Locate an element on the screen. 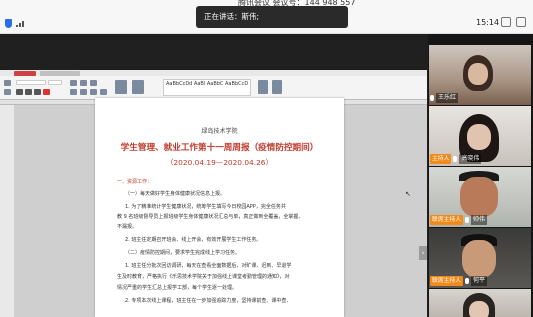 This screenshot has width=533, height=317. host-badge: 主持人 is located at coordinates (441, 159).